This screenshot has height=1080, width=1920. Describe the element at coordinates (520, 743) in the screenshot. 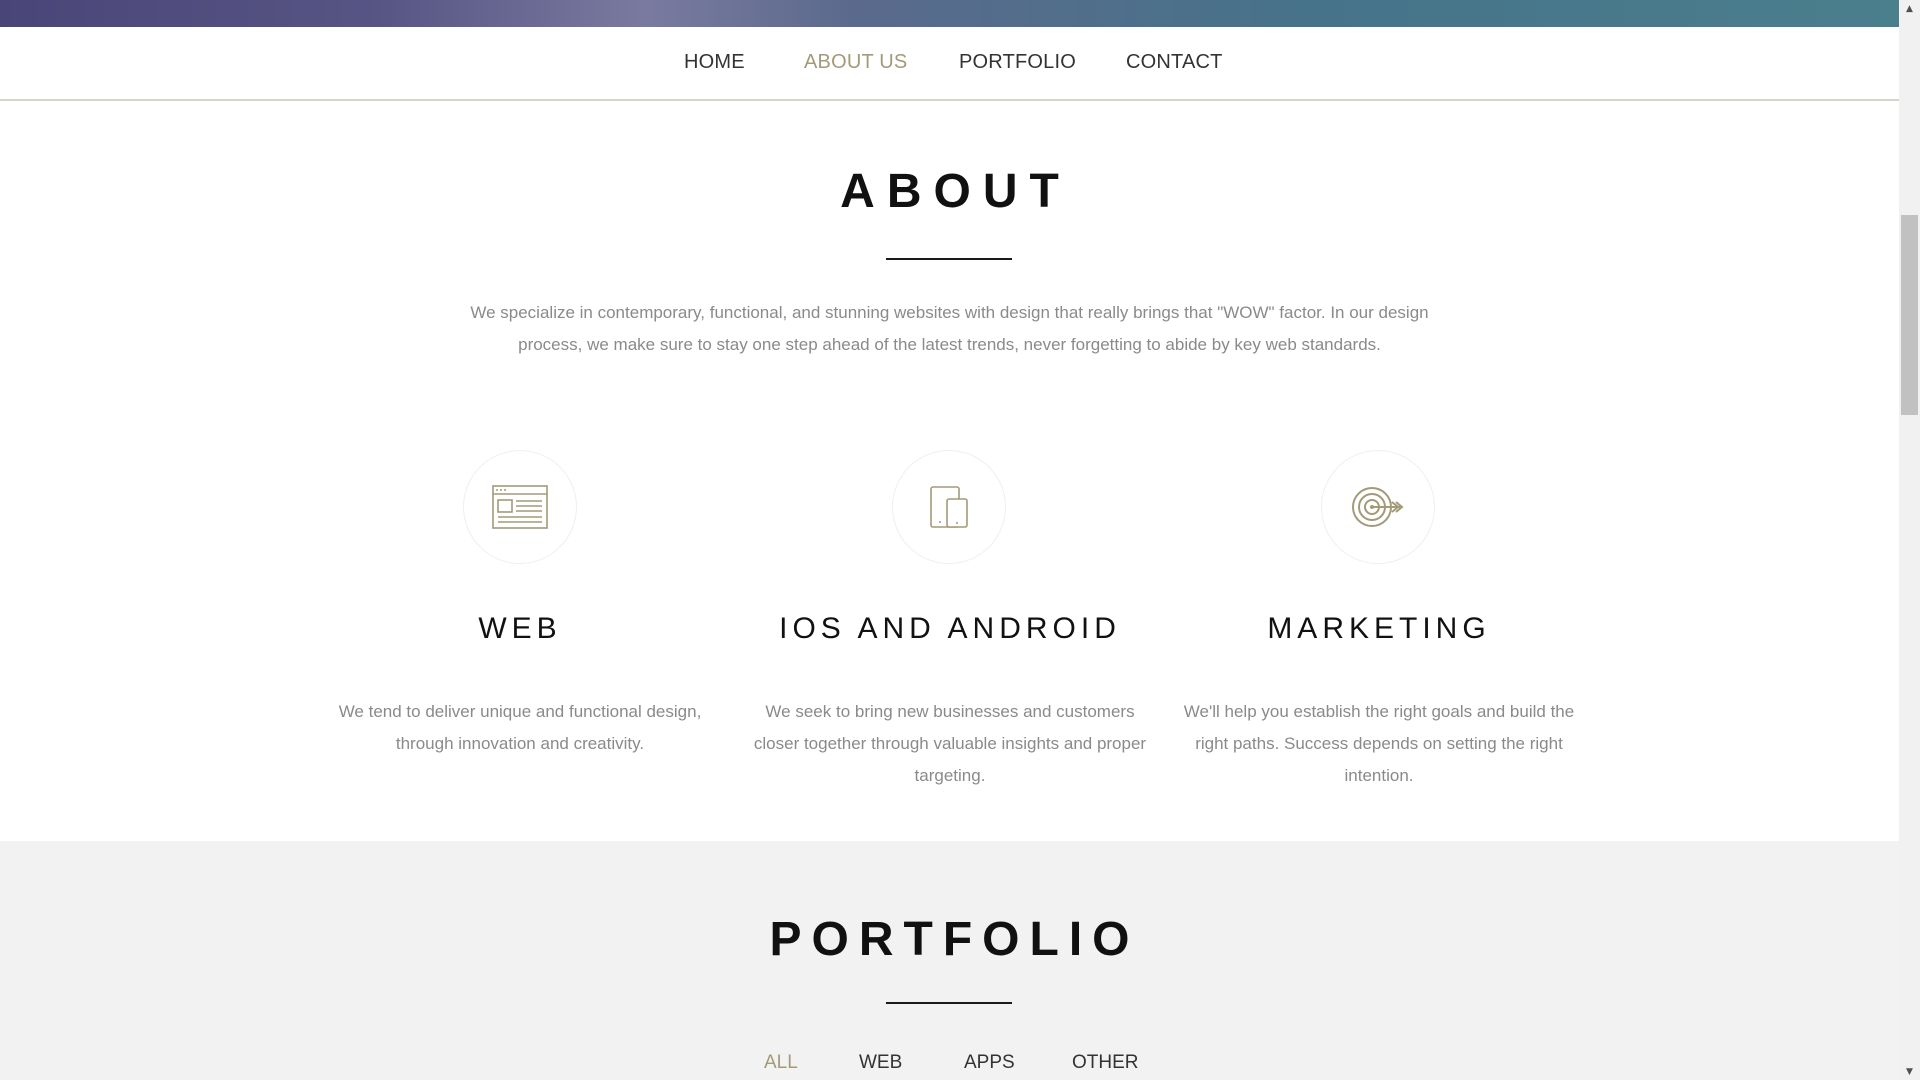

I see `service-description-line: through innovation and creativity.` at that location.